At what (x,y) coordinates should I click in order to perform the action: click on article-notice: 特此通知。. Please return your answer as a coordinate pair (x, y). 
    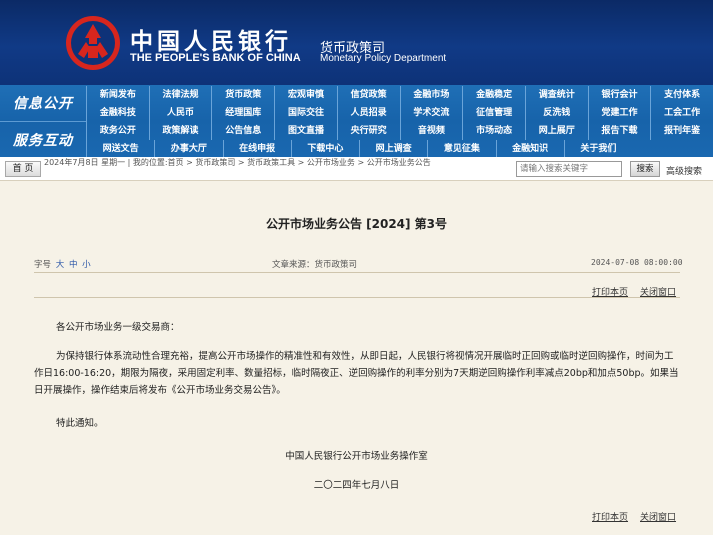
    Looking at the image, I should click on (80, 423).